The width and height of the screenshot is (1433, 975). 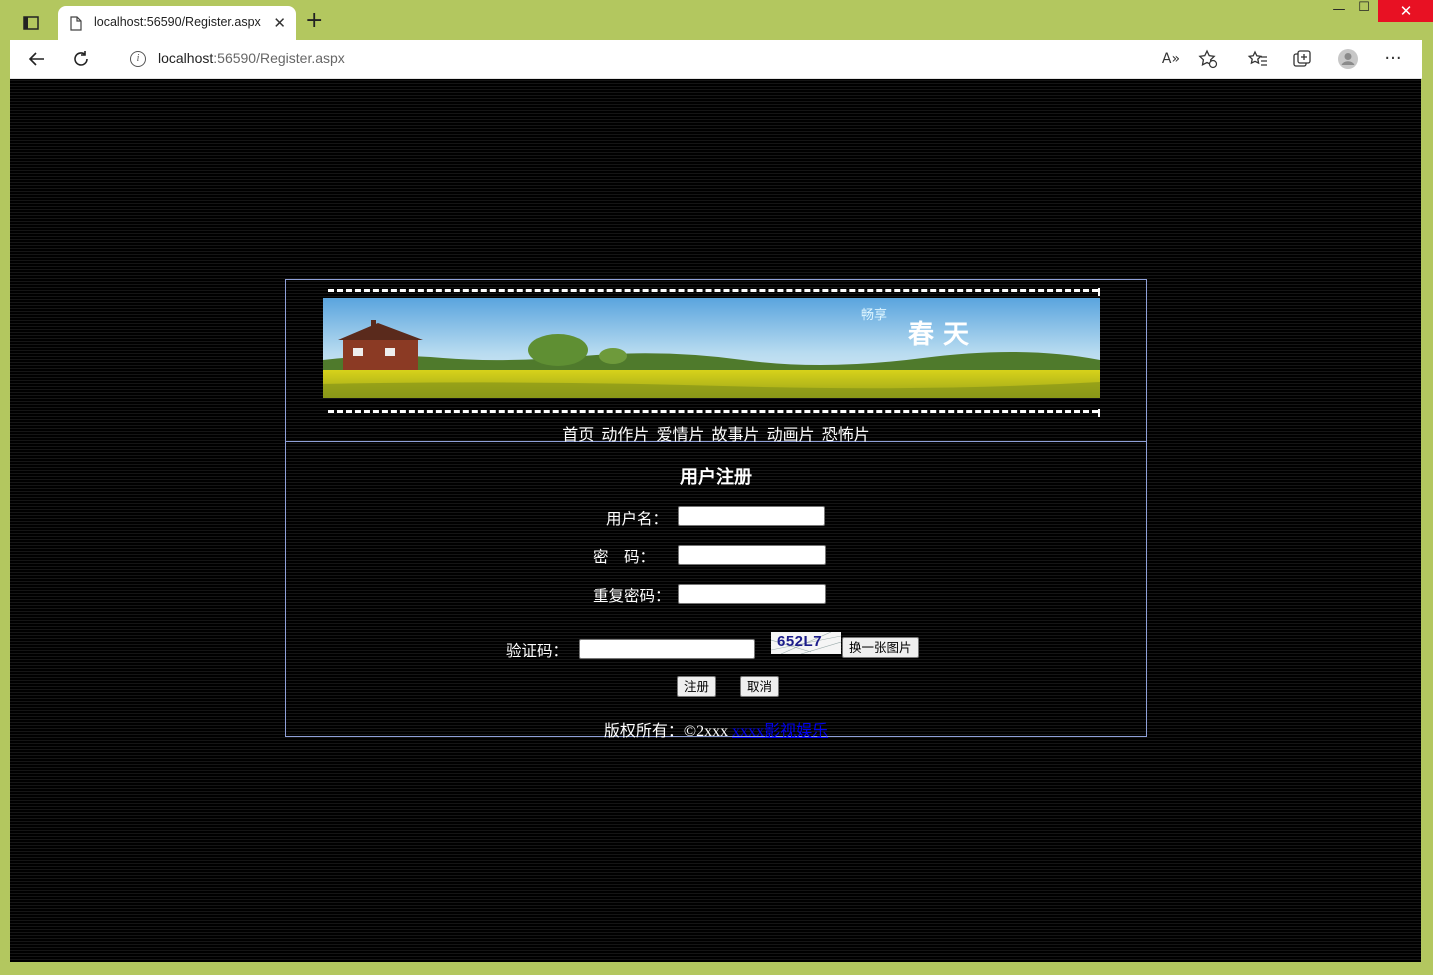 What do you see at coordinates (81, 59) in the screenshot?
I see `refresh-icon` at bounding box center [81, 59].